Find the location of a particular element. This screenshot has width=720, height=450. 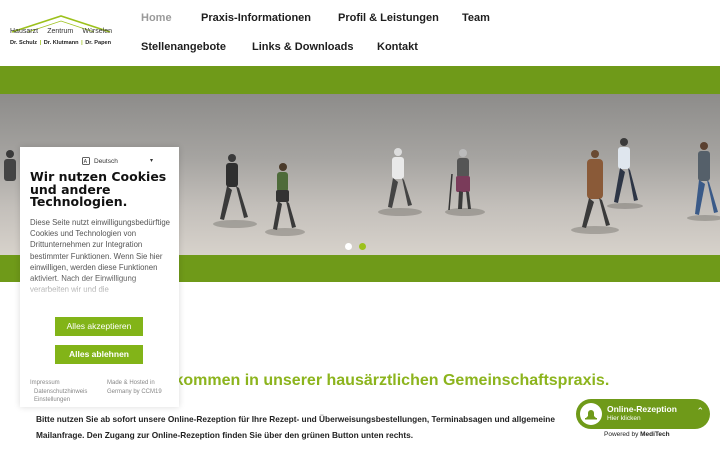

online-rezeption-button: Online-Rezeption Hier klicken ⌃ is located at coordinates (643, 414).